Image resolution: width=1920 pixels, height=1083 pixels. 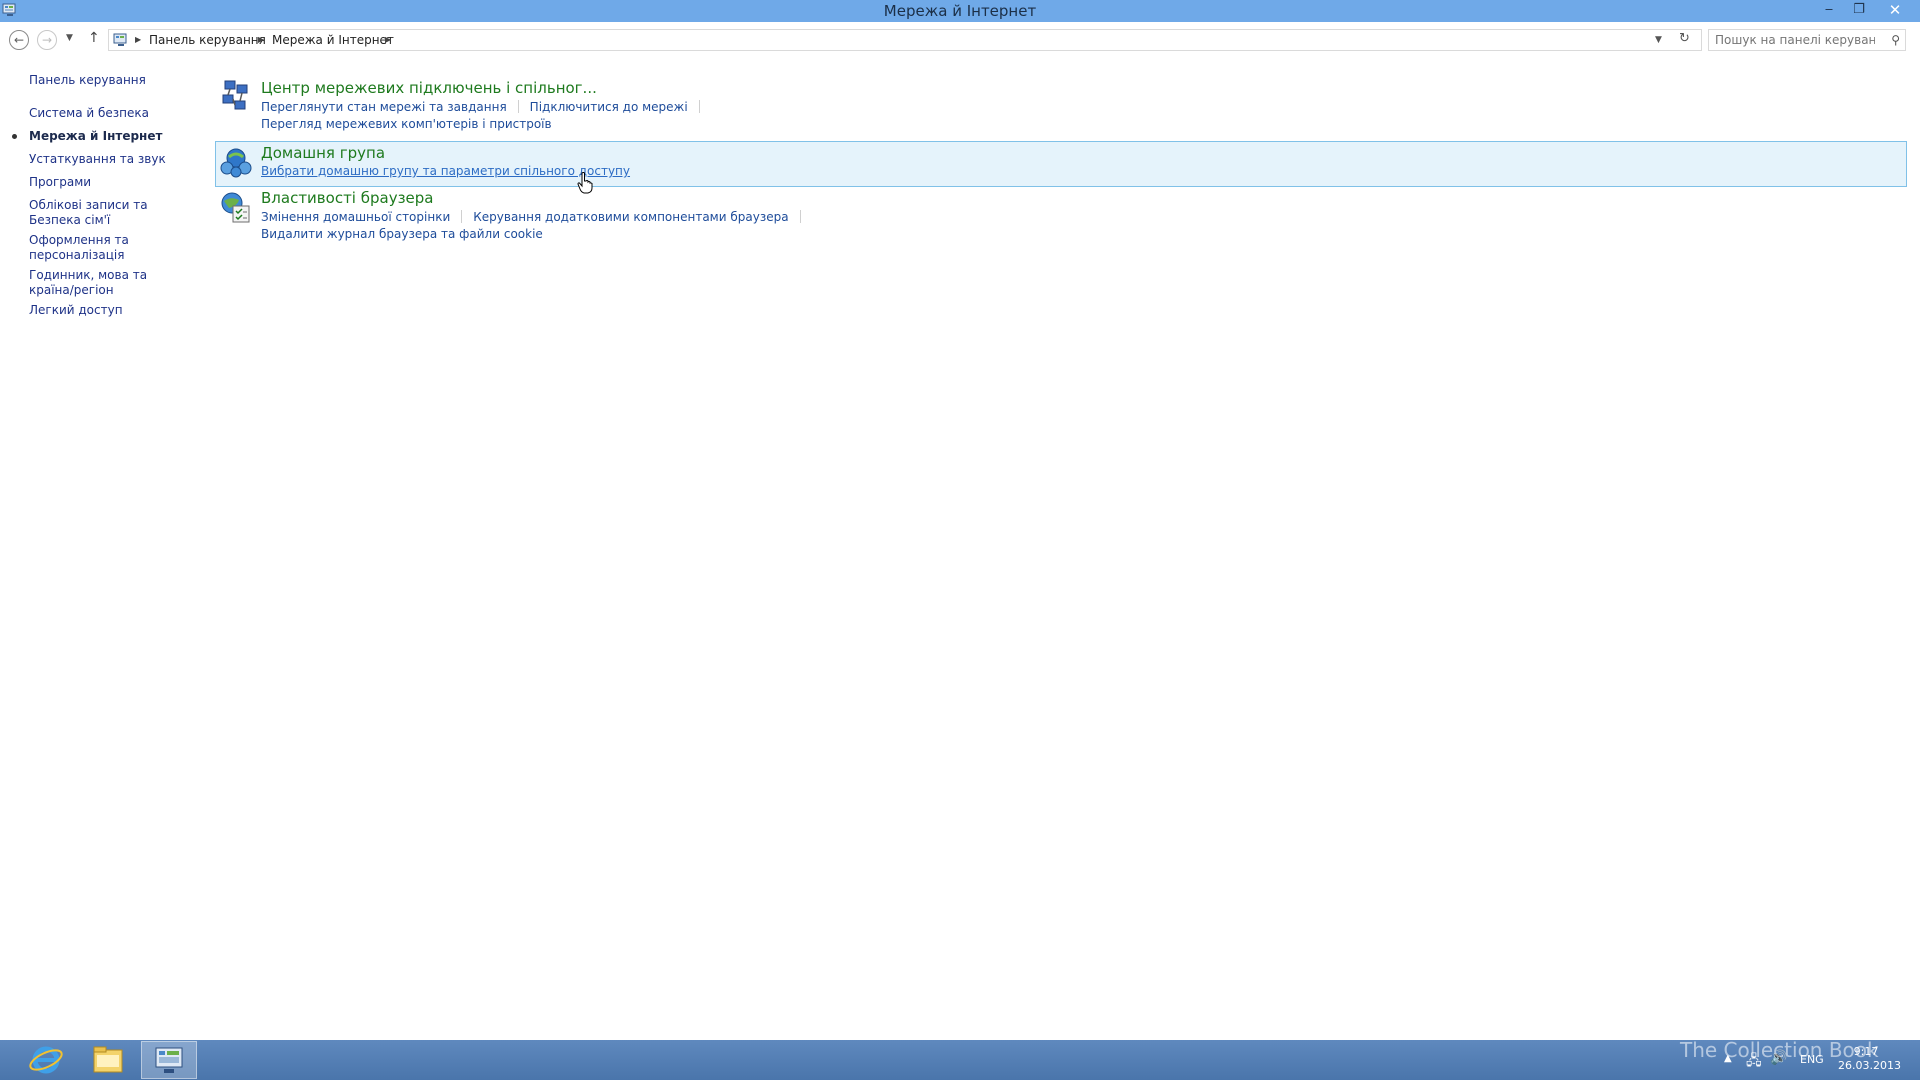 I want to click on taskbar-file-explorer, so click(x=108, y=1060).